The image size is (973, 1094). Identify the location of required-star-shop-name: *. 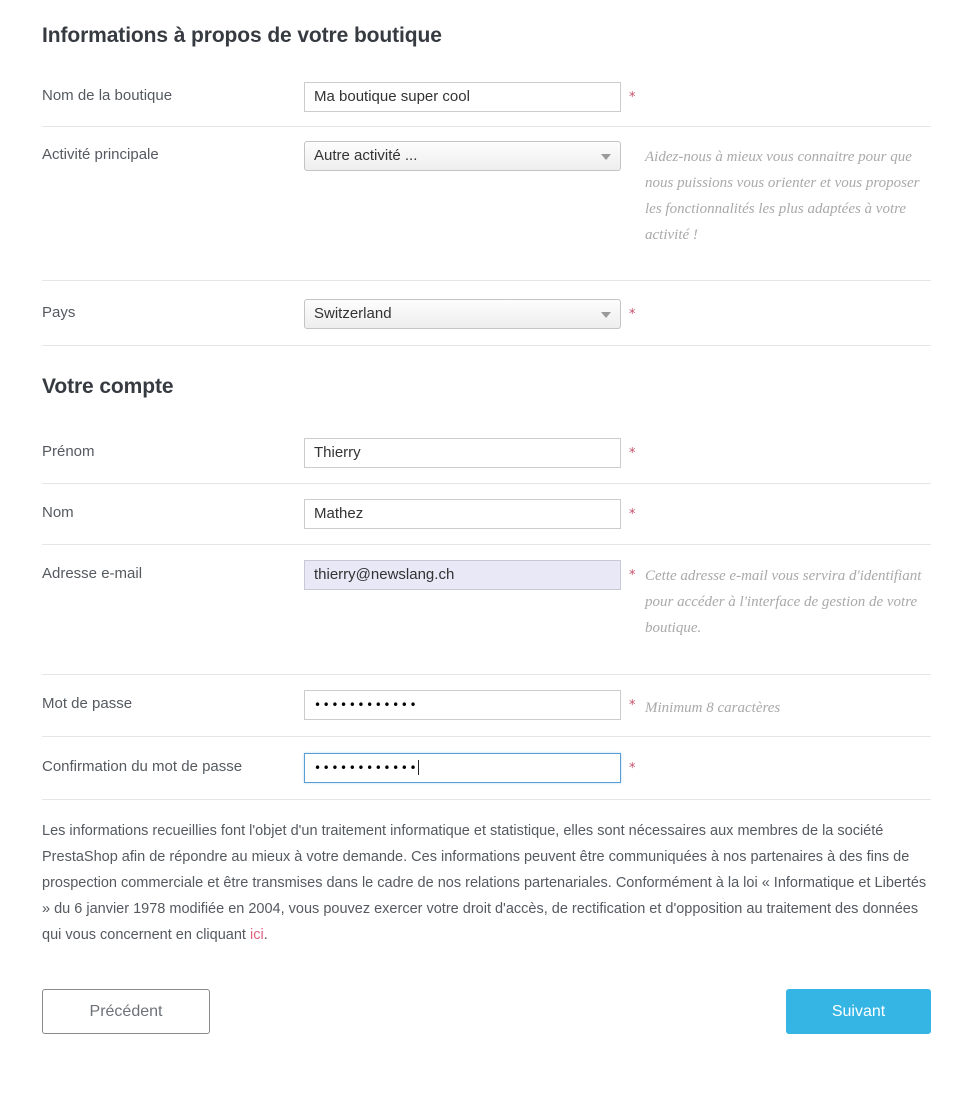
(632, 97).